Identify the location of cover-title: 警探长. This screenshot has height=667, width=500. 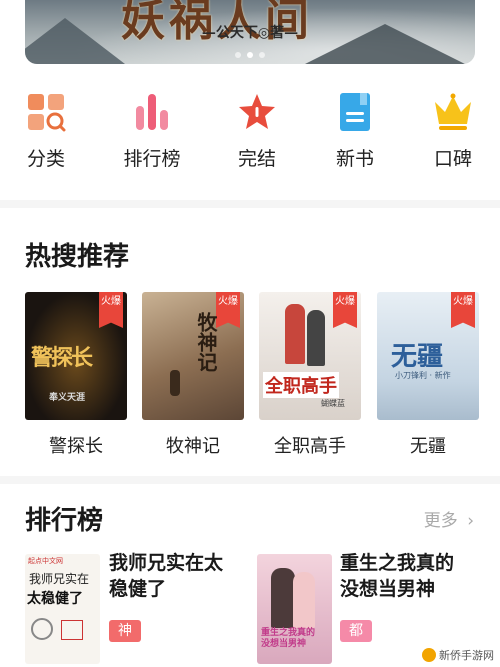
(62, 358).